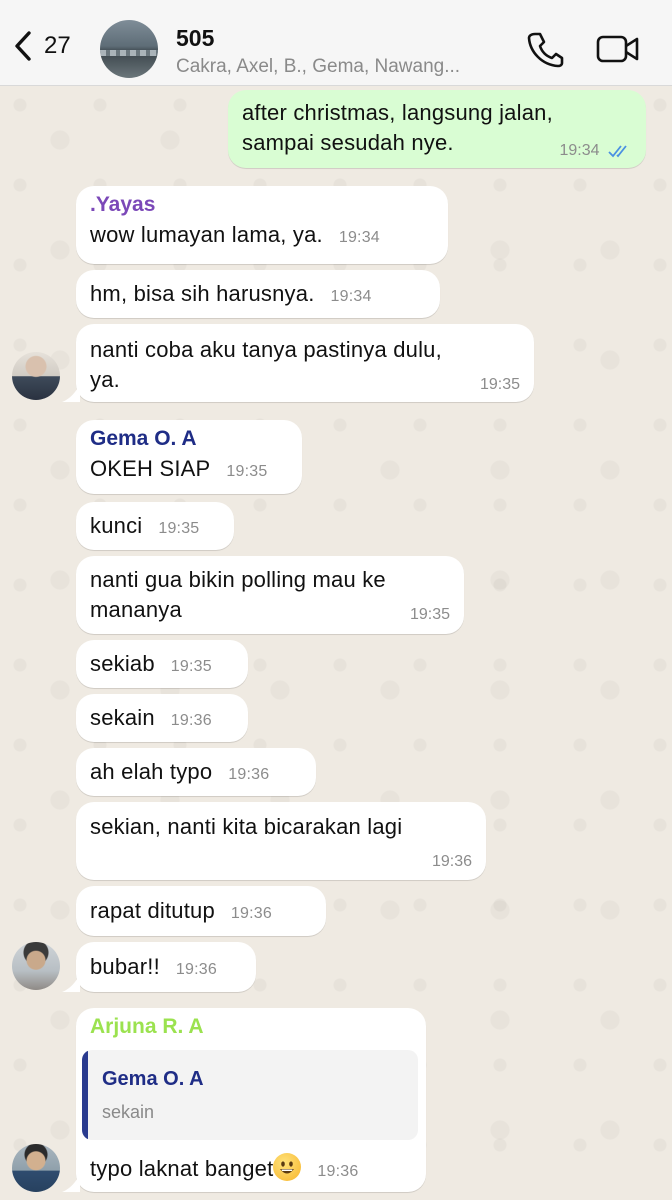  I want to click on message-text: bubar!!, so click(125, 966).